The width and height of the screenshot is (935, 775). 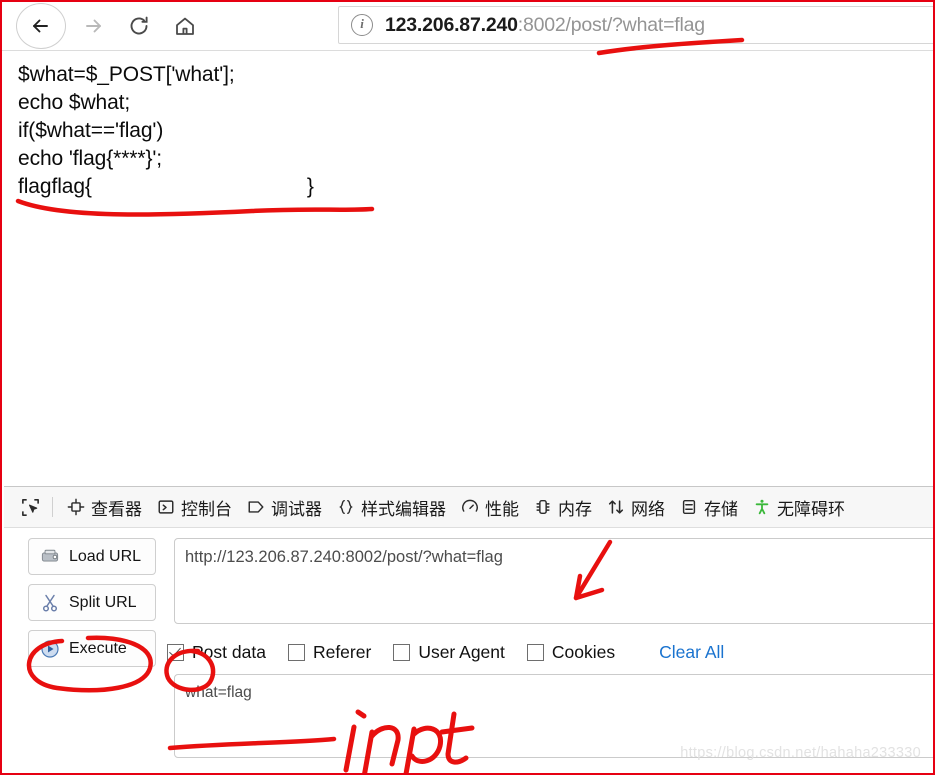 I want to click on hackbar-url-field-wrapper, so click(x=553, y=581).